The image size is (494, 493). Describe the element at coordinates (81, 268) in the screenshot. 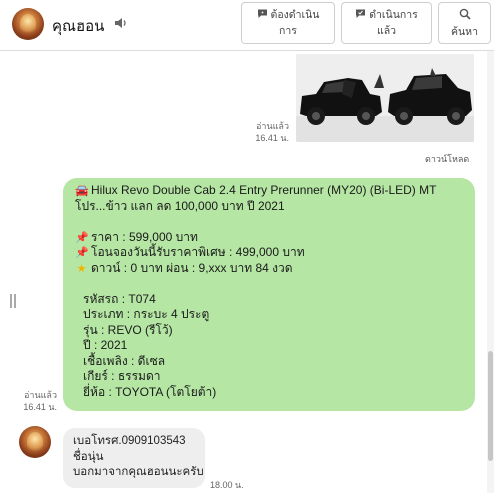

I see `star-icon: ★` at that location.